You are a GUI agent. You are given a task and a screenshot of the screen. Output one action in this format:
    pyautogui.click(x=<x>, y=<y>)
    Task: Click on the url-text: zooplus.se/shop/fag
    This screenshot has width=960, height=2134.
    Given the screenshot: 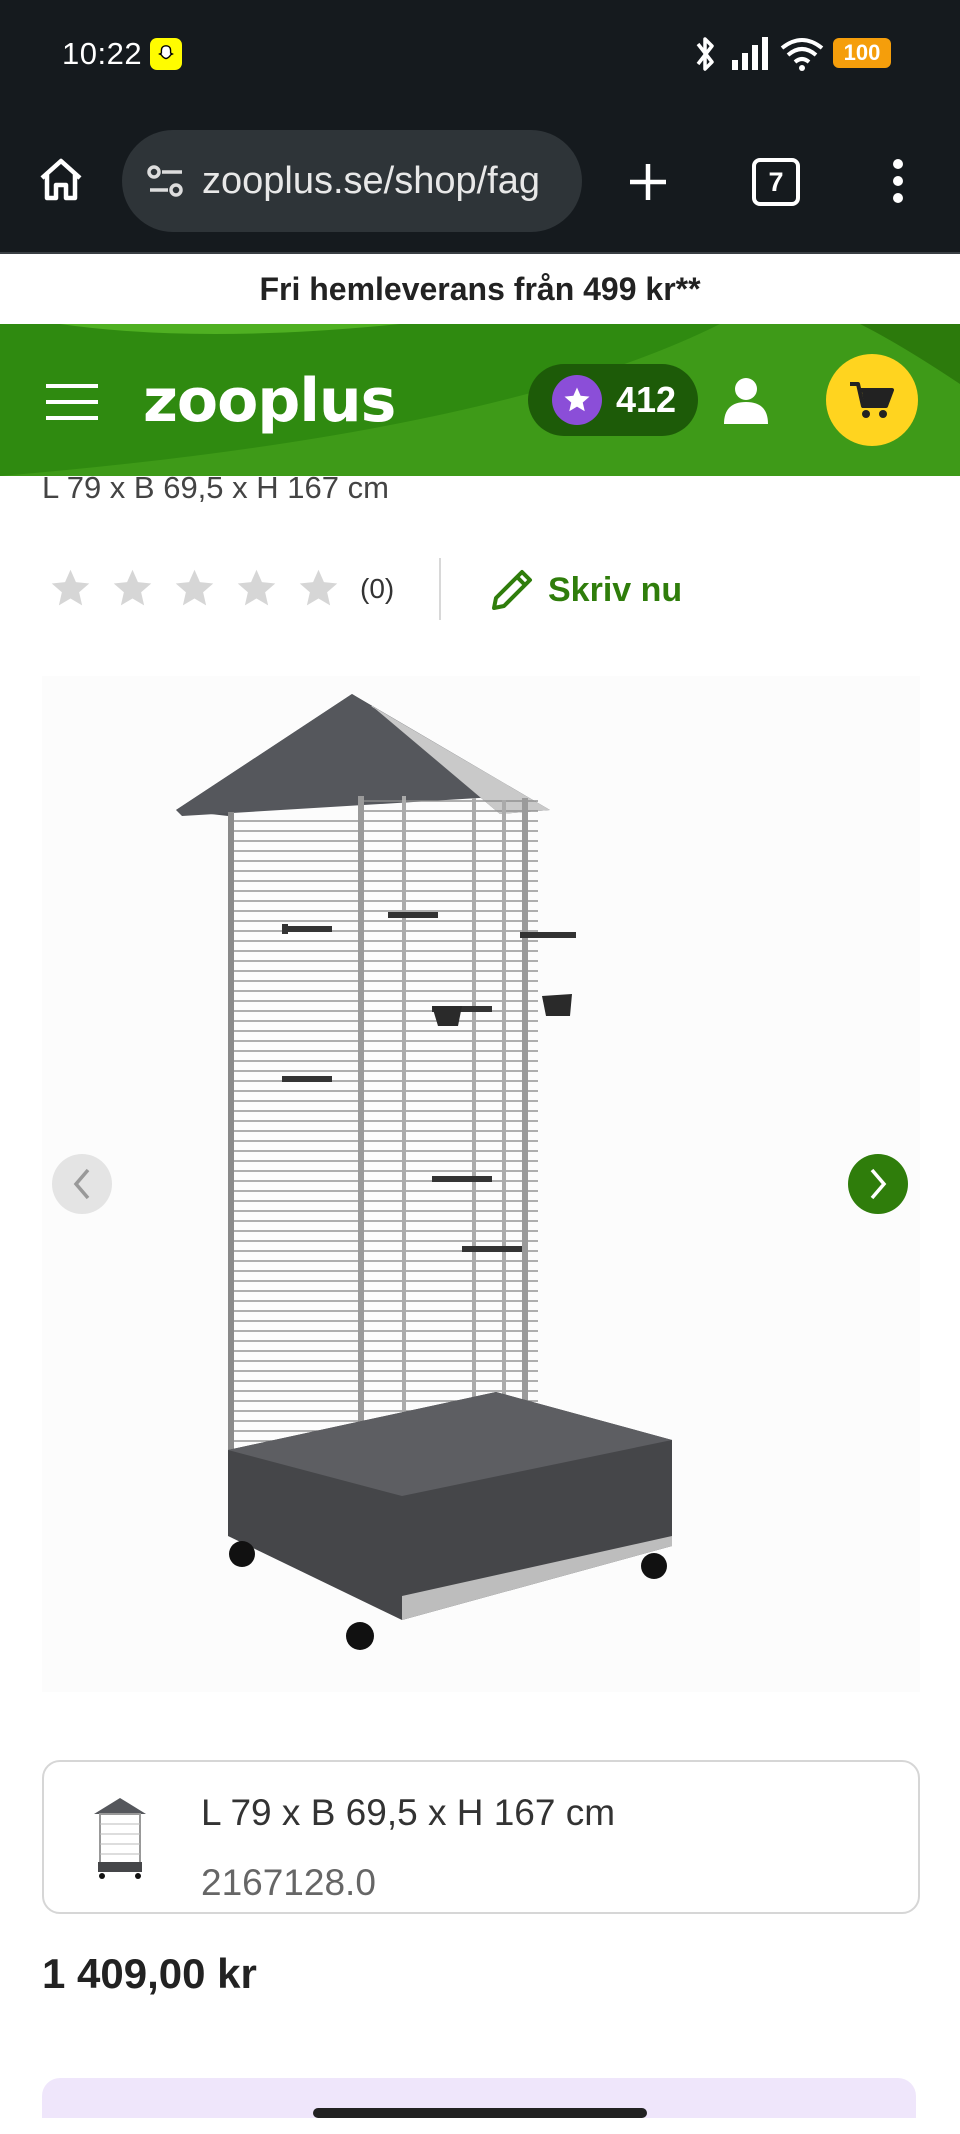 What is the action you would take?
    pyautogui.click(x=371, y=180)
    